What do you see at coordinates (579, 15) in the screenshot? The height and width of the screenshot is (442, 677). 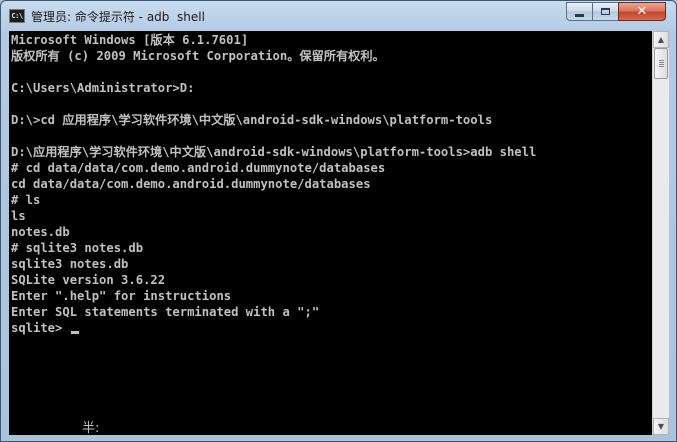 I see `minimize-icon` at bounding box center [579, 15].